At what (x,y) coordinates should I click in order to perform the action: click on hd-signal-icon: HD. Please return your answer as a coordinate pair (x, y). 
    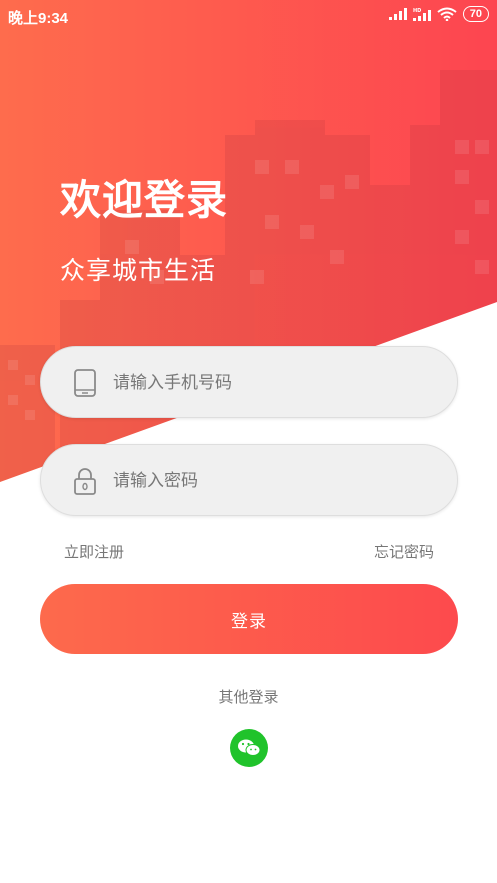
    Looking at the image, I should click on (421, 14).